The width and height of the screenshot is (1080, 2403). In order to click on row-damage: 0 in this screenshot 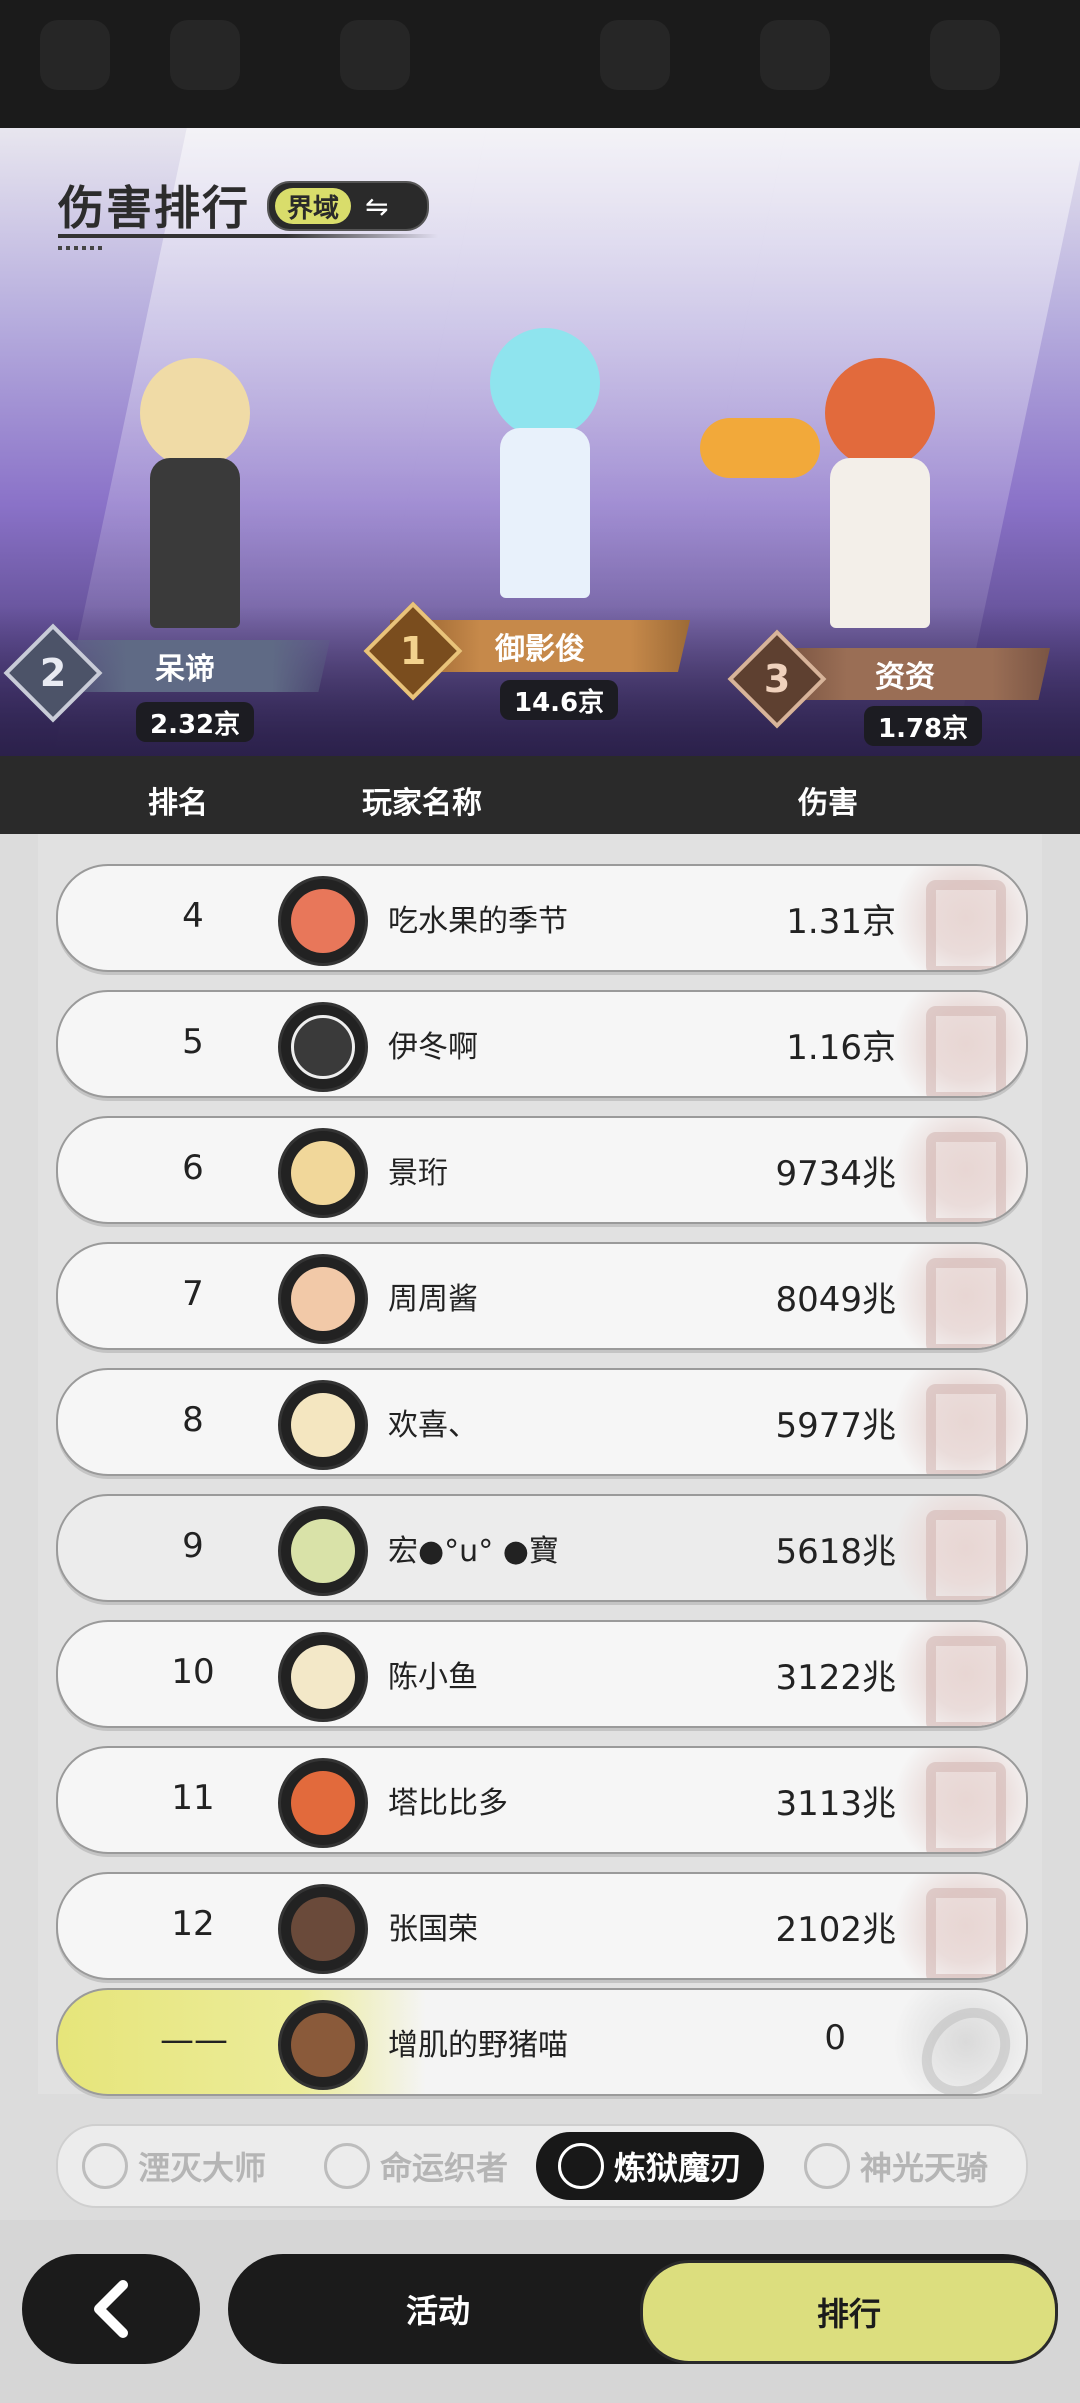, I will do `click(835, 2038)`.